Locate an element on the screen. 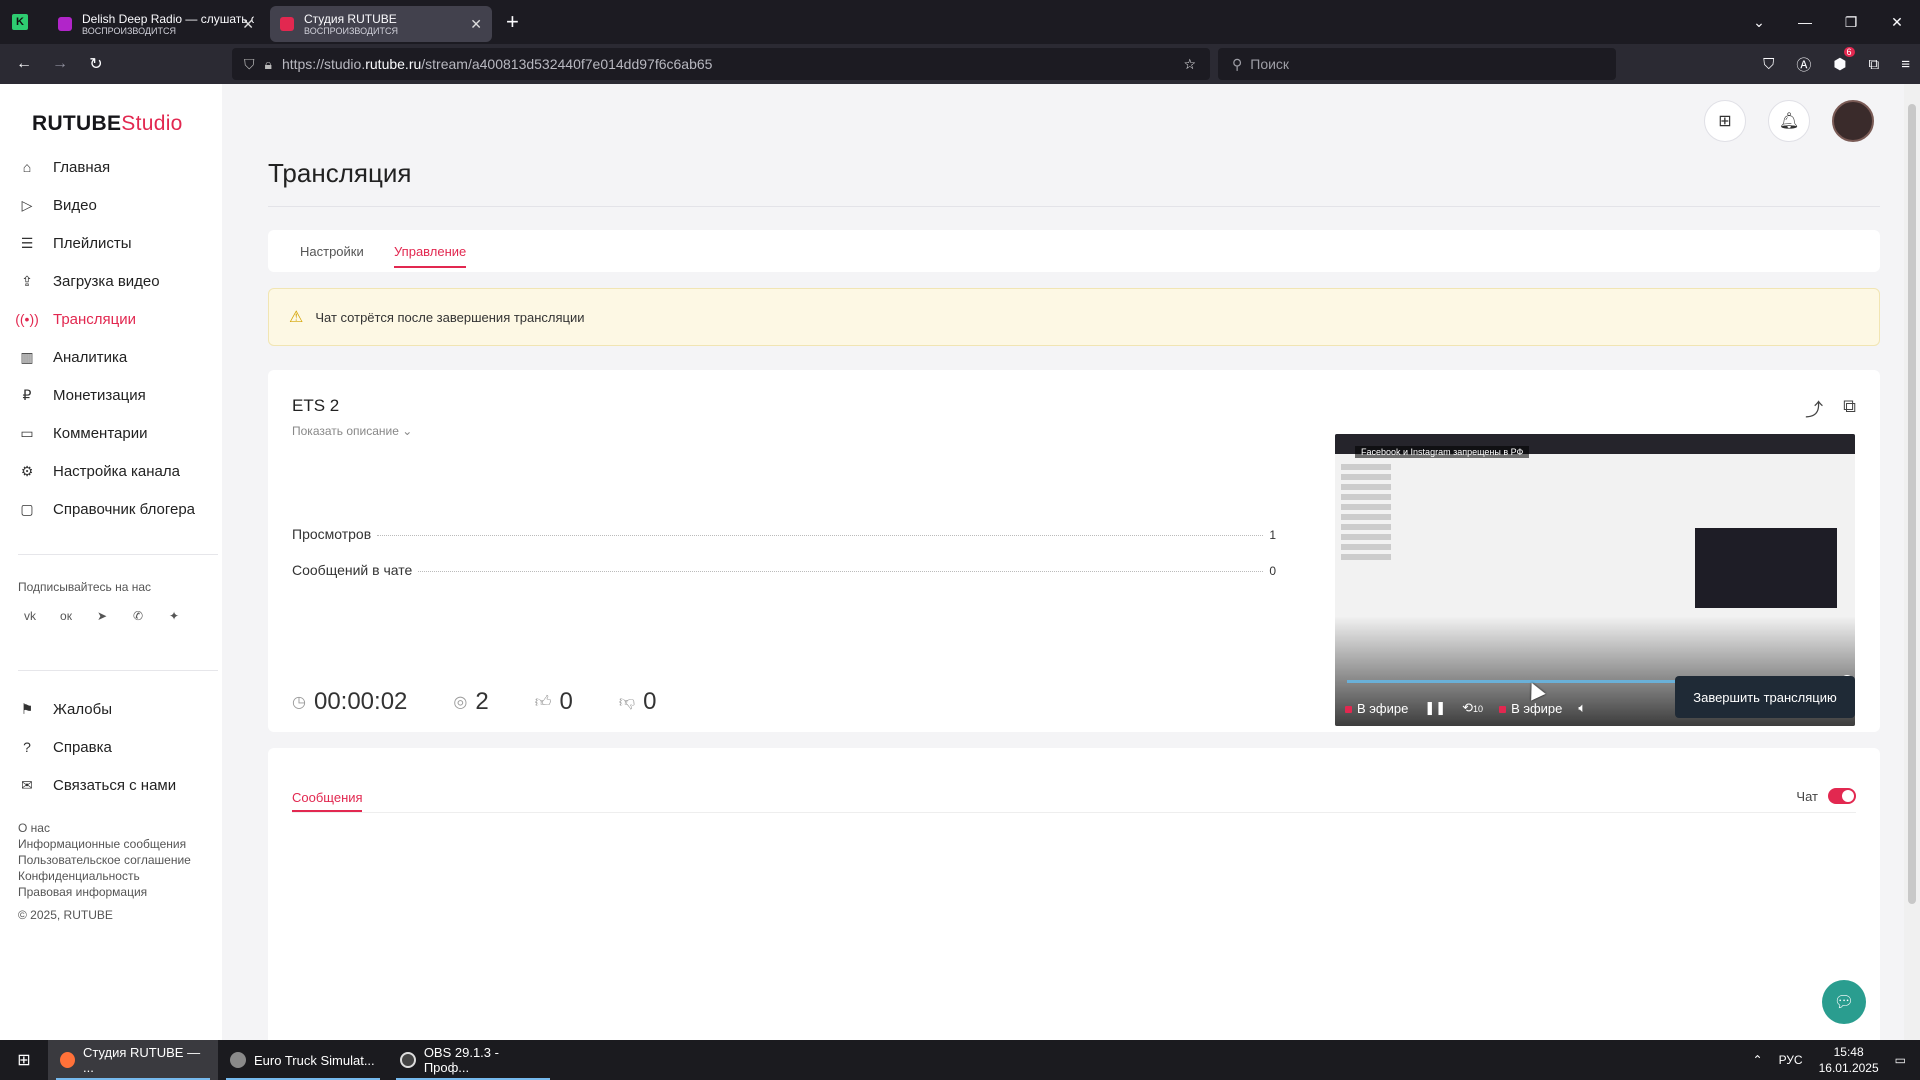 This screenshot has width=1920, height=1080. pocket-icon: ⛉ is located at coordinates (1768, 64).